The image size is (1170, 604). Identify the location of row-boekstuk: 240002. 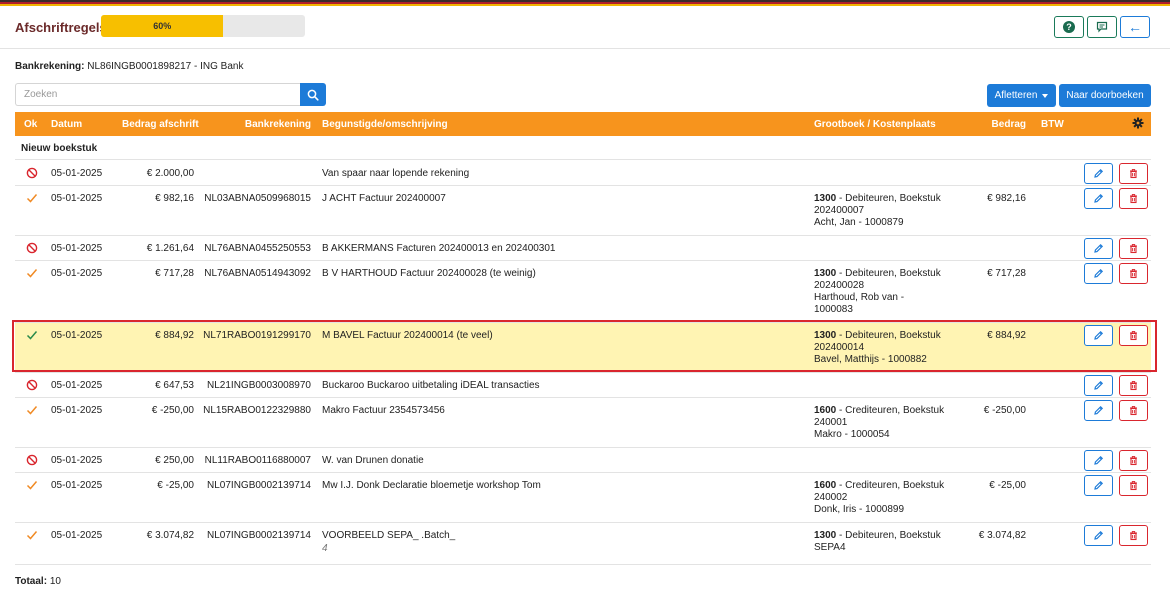
(830, 498).